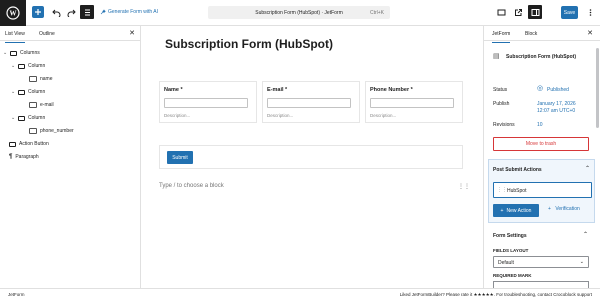 Image resolution: width=600 pixels, height=298 pixels. Describe the element at coordinates (70, 34) in the screenshot. I see `left-panel-tabs: List View Outline ✕` at that location.